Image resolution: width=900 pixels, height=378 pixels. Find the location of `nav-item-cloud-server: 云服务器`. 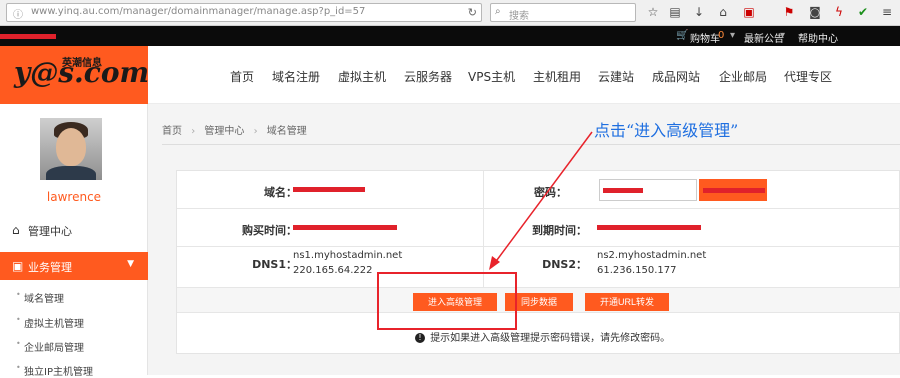

nav-item-cloud-server: 云服务器 is located at coordinates (428, 76).